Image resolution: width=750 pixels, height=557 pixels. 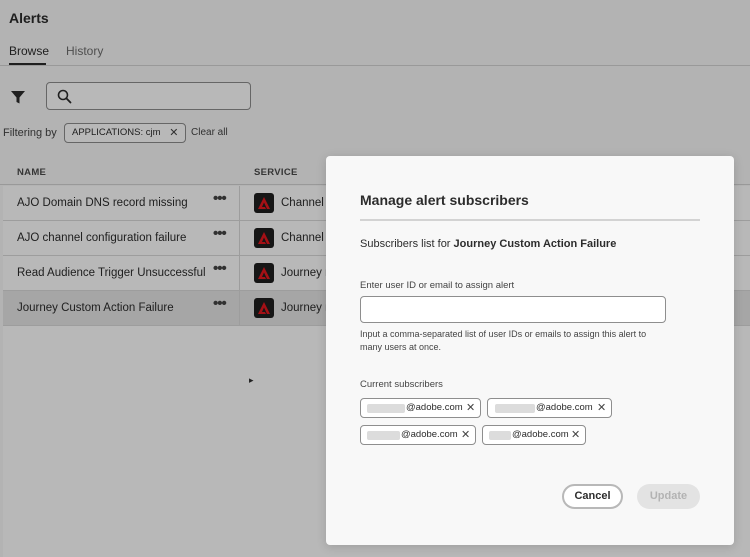 What do you see at coordinates (444, 200) in the screenshot?
I see `dialog-title: Manage alert subscribers` at bounding box center [444, 200].